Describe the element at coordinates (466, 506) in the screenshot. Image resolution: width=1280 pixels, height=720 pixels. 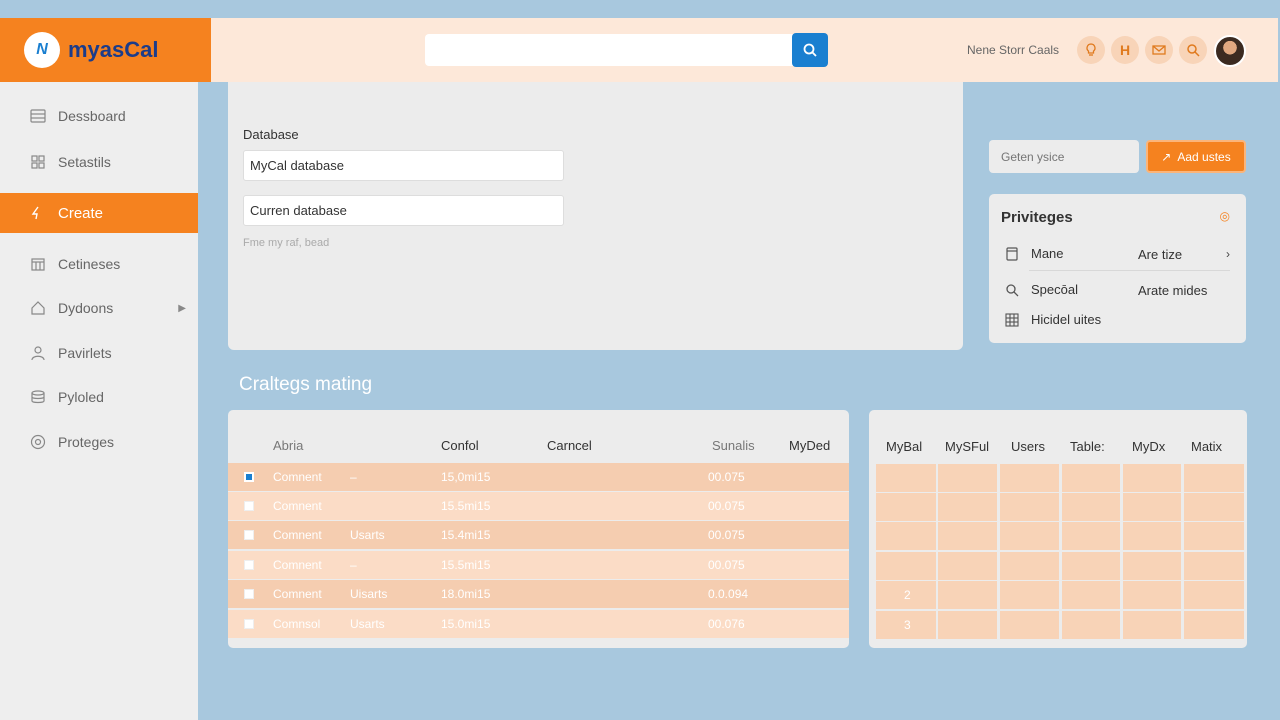
I see `table-cell: 15.5mi15` at that location.